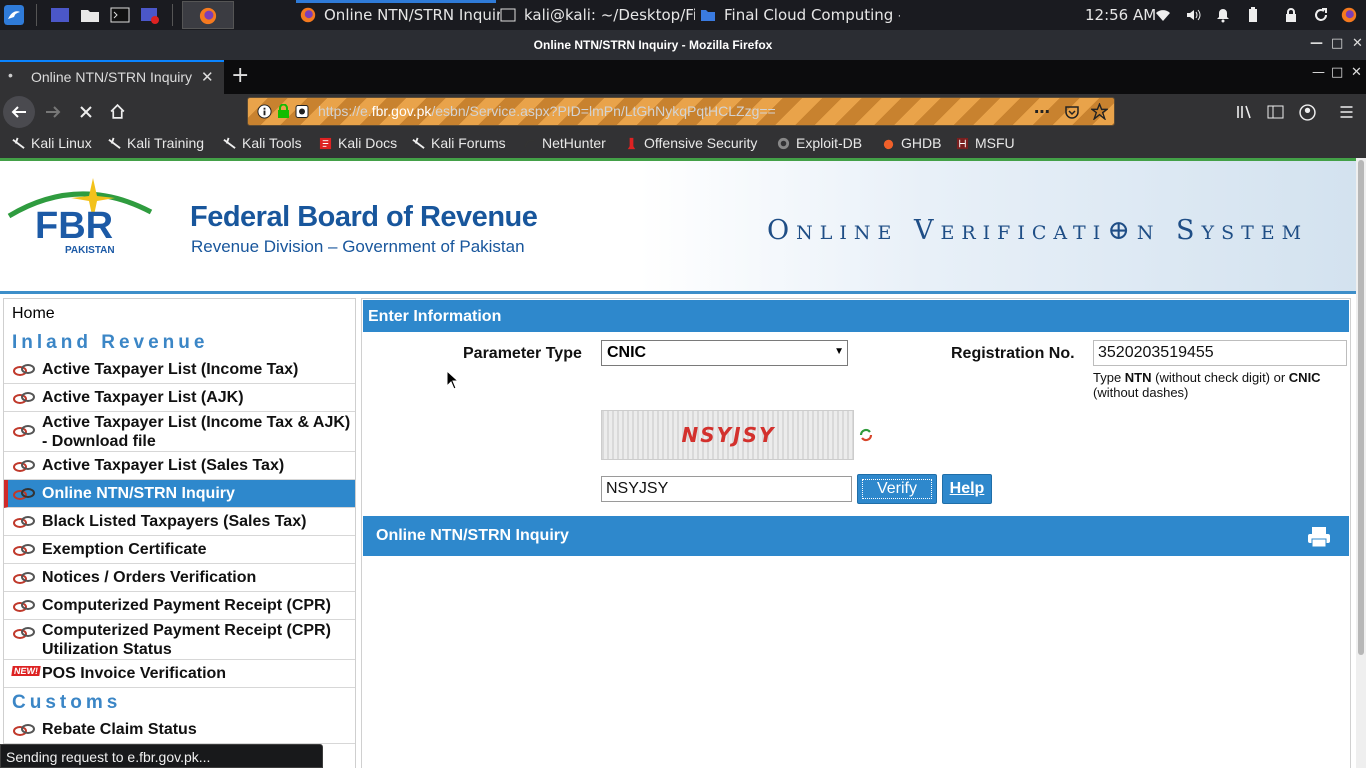  I want to click on sidebar-item-rebate-claim: Rebate Claim Status, so click(179, 730).